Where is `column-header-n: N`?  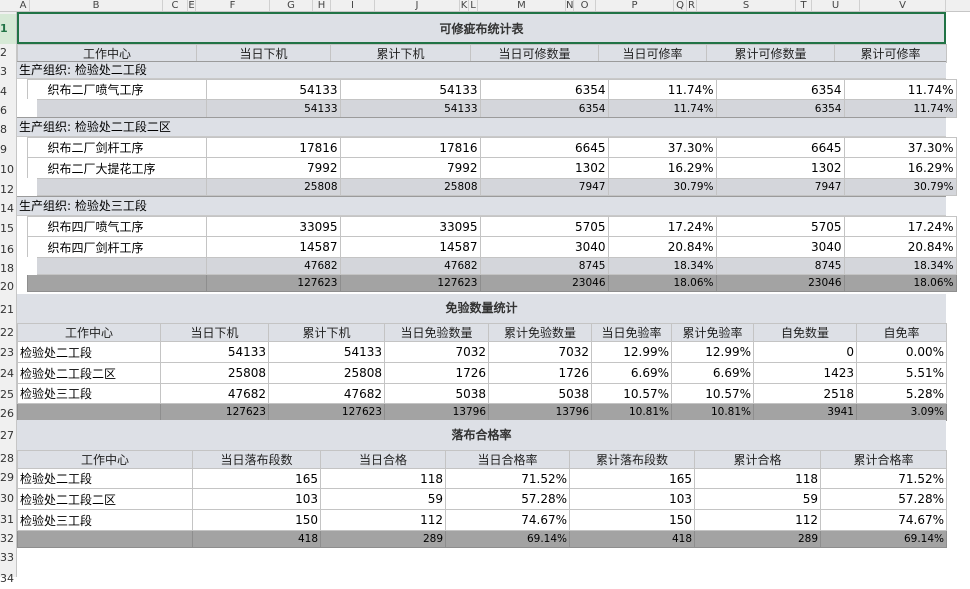 column-header-n: N is located at coordinates (570, 5).